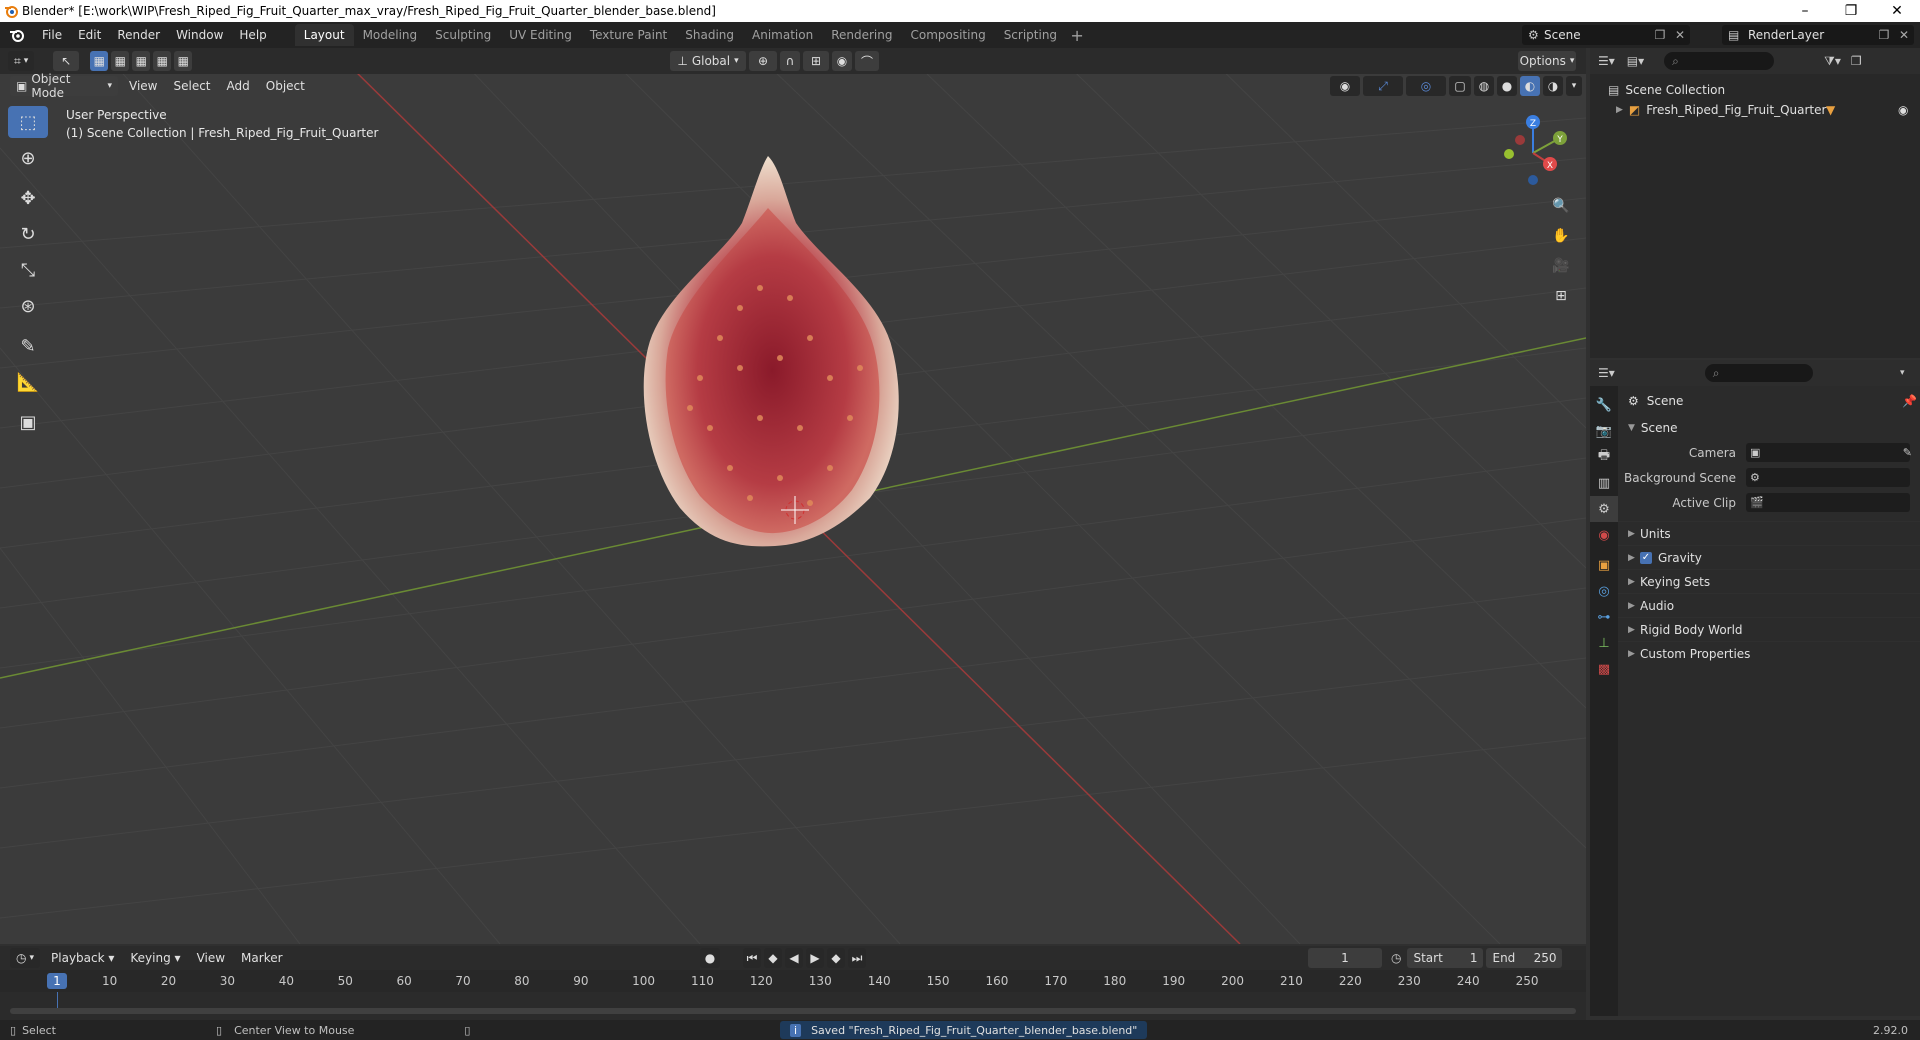 Image resolution: width=1920 pixels, height=1040 pixels. I want to click on properties-options-icon: ▾, so click(1902, 373).